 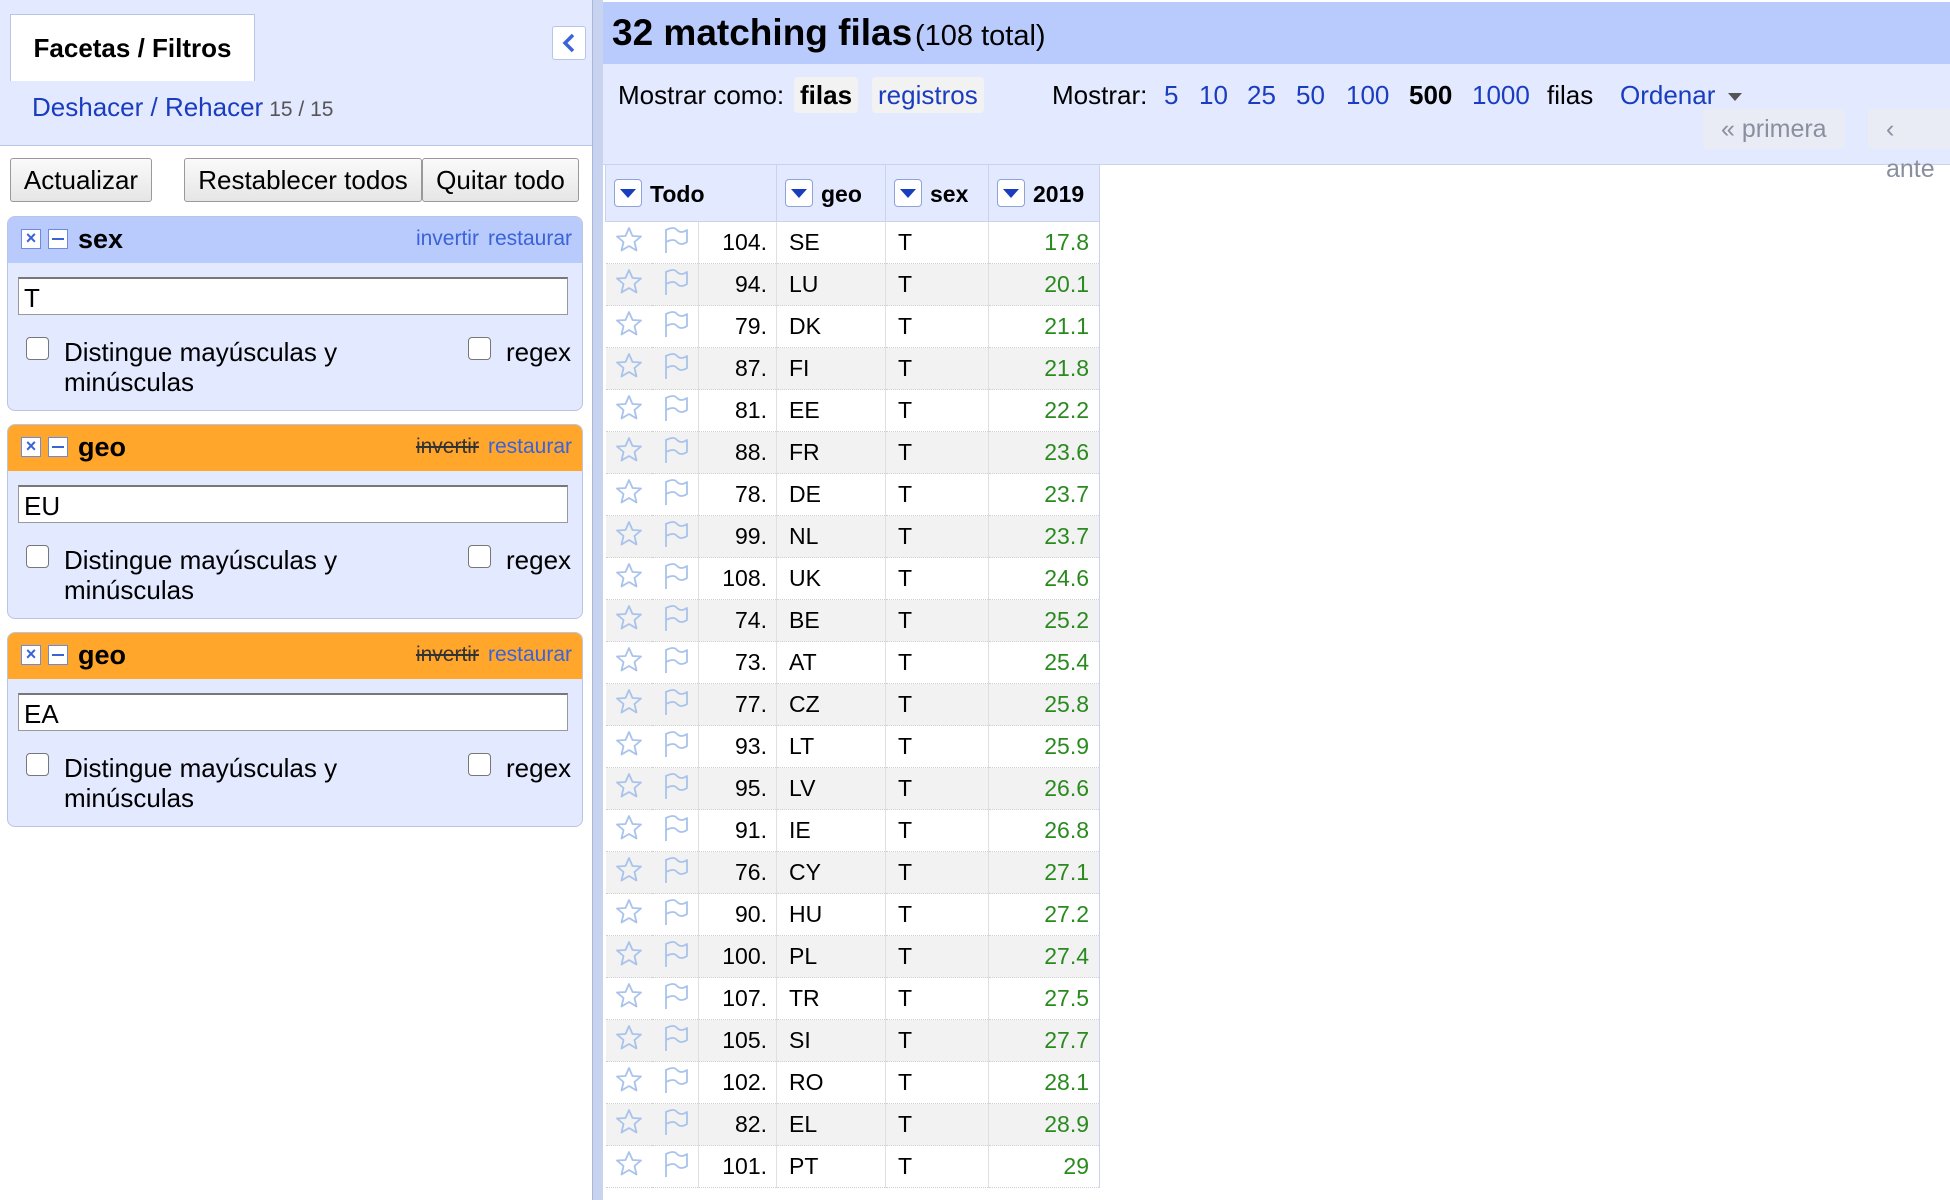 I want to click on cell-geo: CY, so click(x=831, y=872).